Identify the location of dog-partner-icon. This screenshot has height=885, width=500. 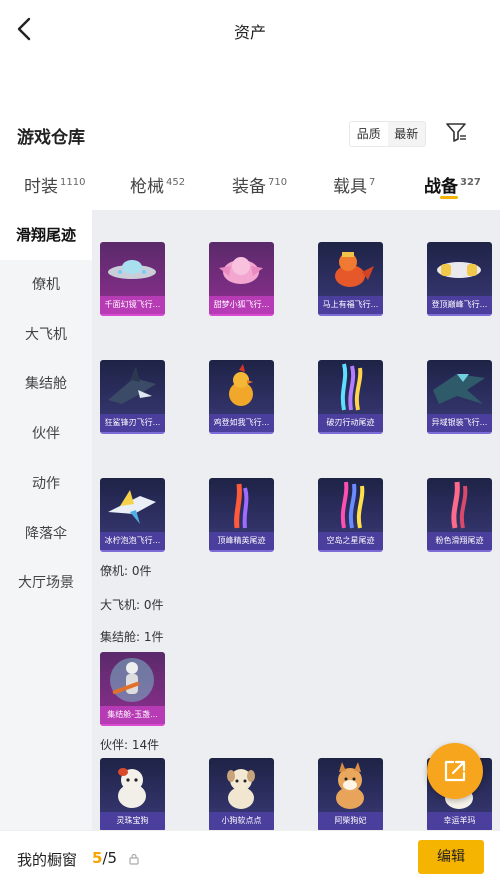
(132, 788).